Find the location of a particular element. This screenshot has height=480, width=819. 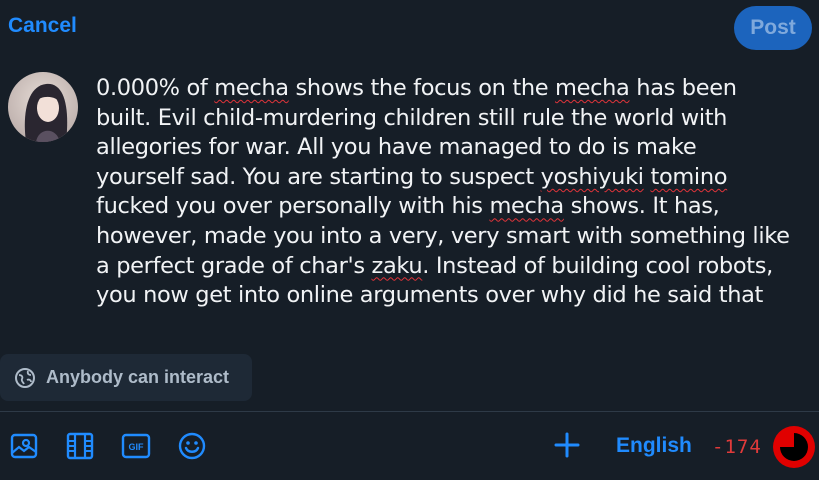

text-segment: 0.000% of is located at coordinates (155, 88).